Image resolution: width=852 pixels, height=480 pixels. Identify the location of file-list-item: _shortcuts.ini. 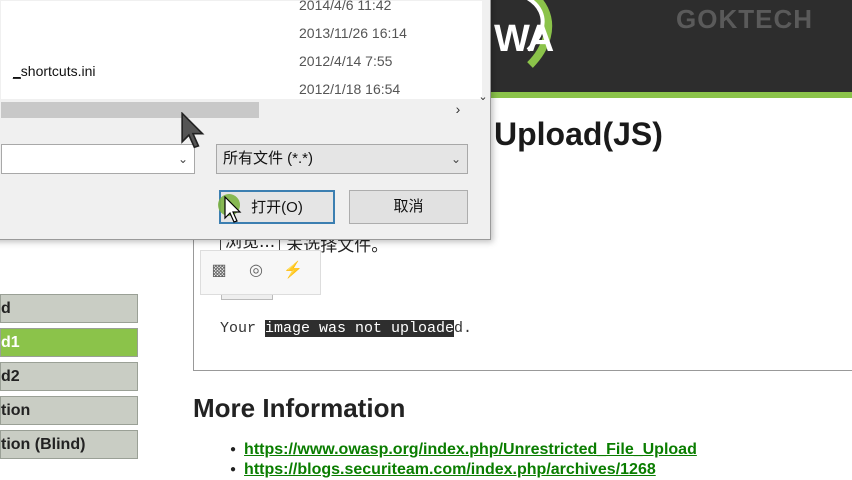
(54, 71).